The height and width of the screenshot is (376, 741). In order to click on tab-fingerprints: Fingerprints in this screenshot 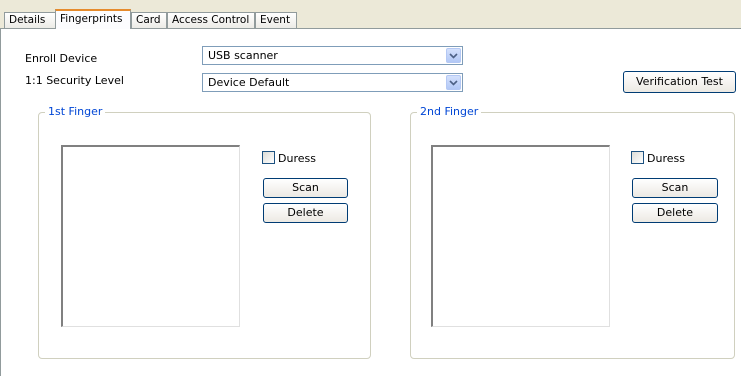, I will do `click(93, 19)`.